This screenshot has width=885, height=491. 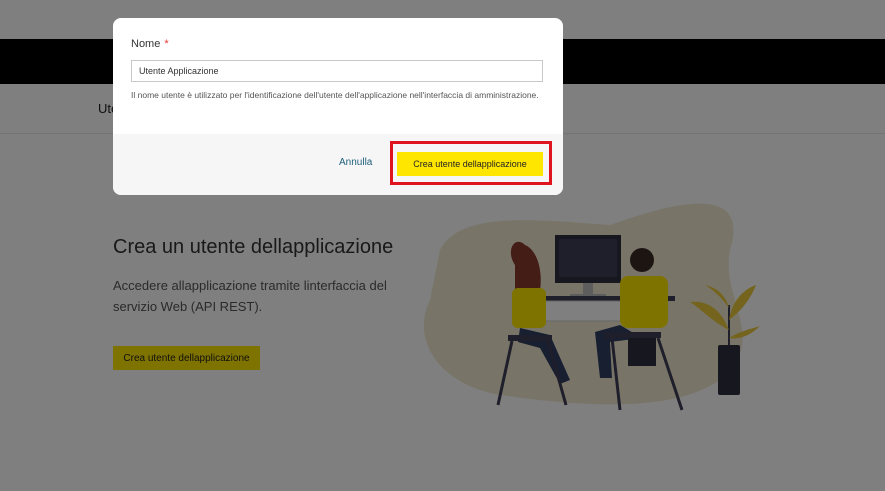 What do you see at coordinates (355, 162) in the screenshot?
I see `cancel-button: Annulla` at bounding box center [355, 162].